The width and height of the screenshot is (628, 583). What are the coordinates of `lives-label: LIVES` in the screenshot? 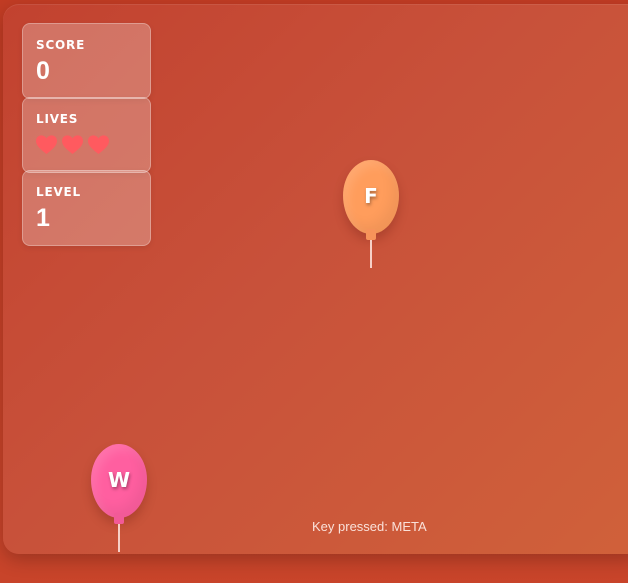 It's located at (57, 119).